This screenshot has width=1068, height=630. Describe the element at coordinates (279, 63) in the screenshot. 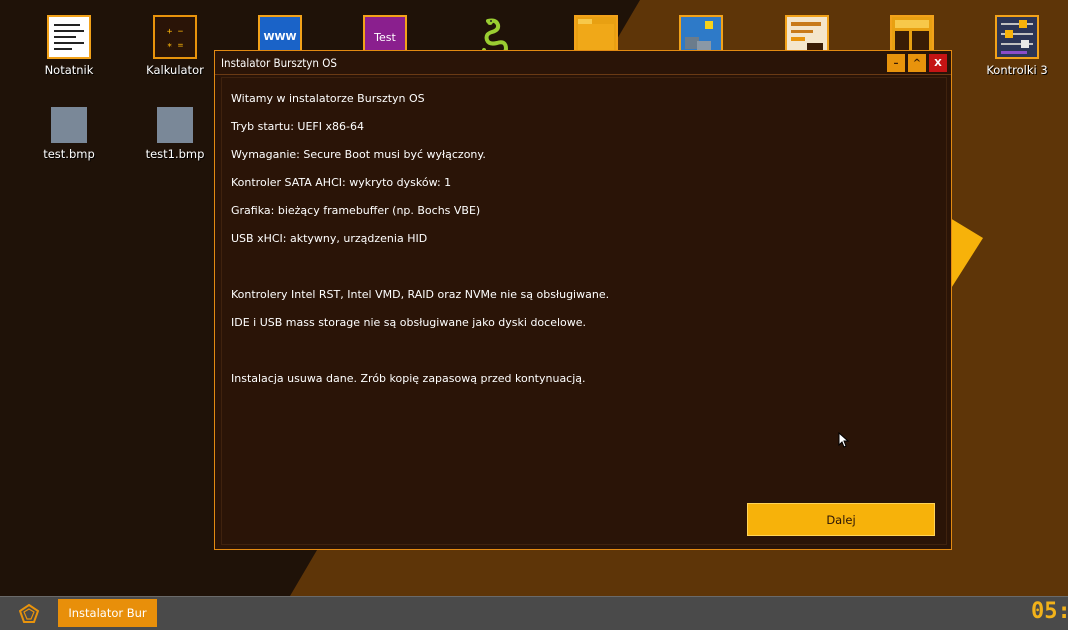

I see `window-title: Instalator Bursztyn OS` at that location.